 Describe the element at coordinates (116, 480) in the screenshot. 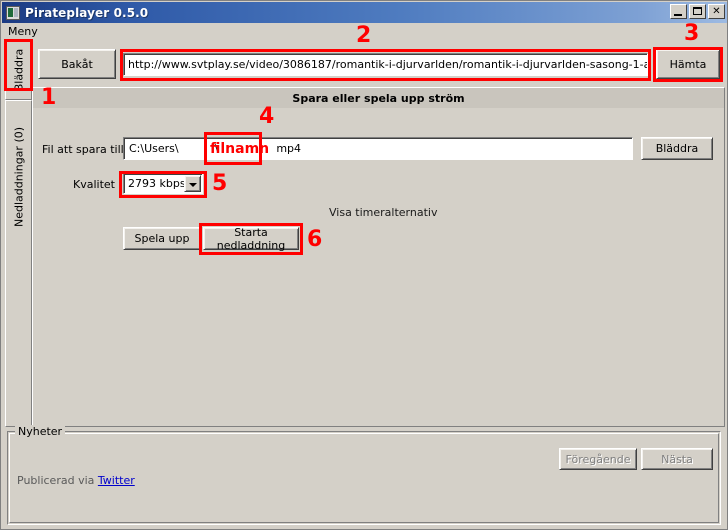

I see `twitter-link: Twitter` at that location.